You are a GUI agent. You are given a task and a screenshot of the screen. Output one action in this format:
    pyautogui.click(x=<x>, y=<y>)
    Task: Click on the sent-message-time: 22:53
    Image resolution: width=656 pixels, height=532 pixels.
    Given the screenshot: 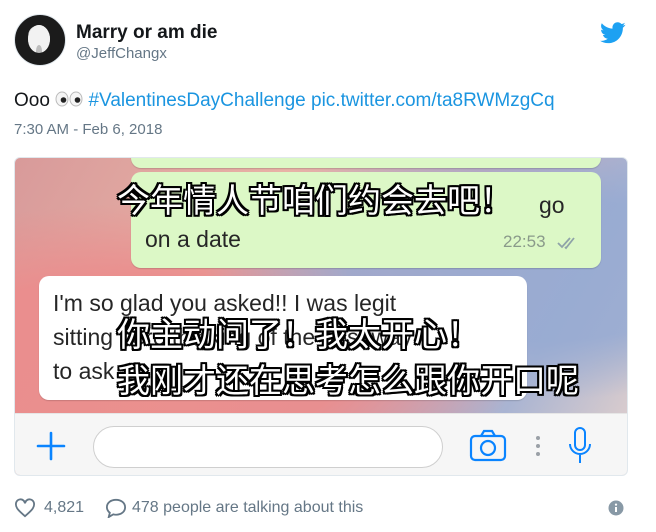 What is the action you would take?
    pyautogui.click(x=524, y=241)
    